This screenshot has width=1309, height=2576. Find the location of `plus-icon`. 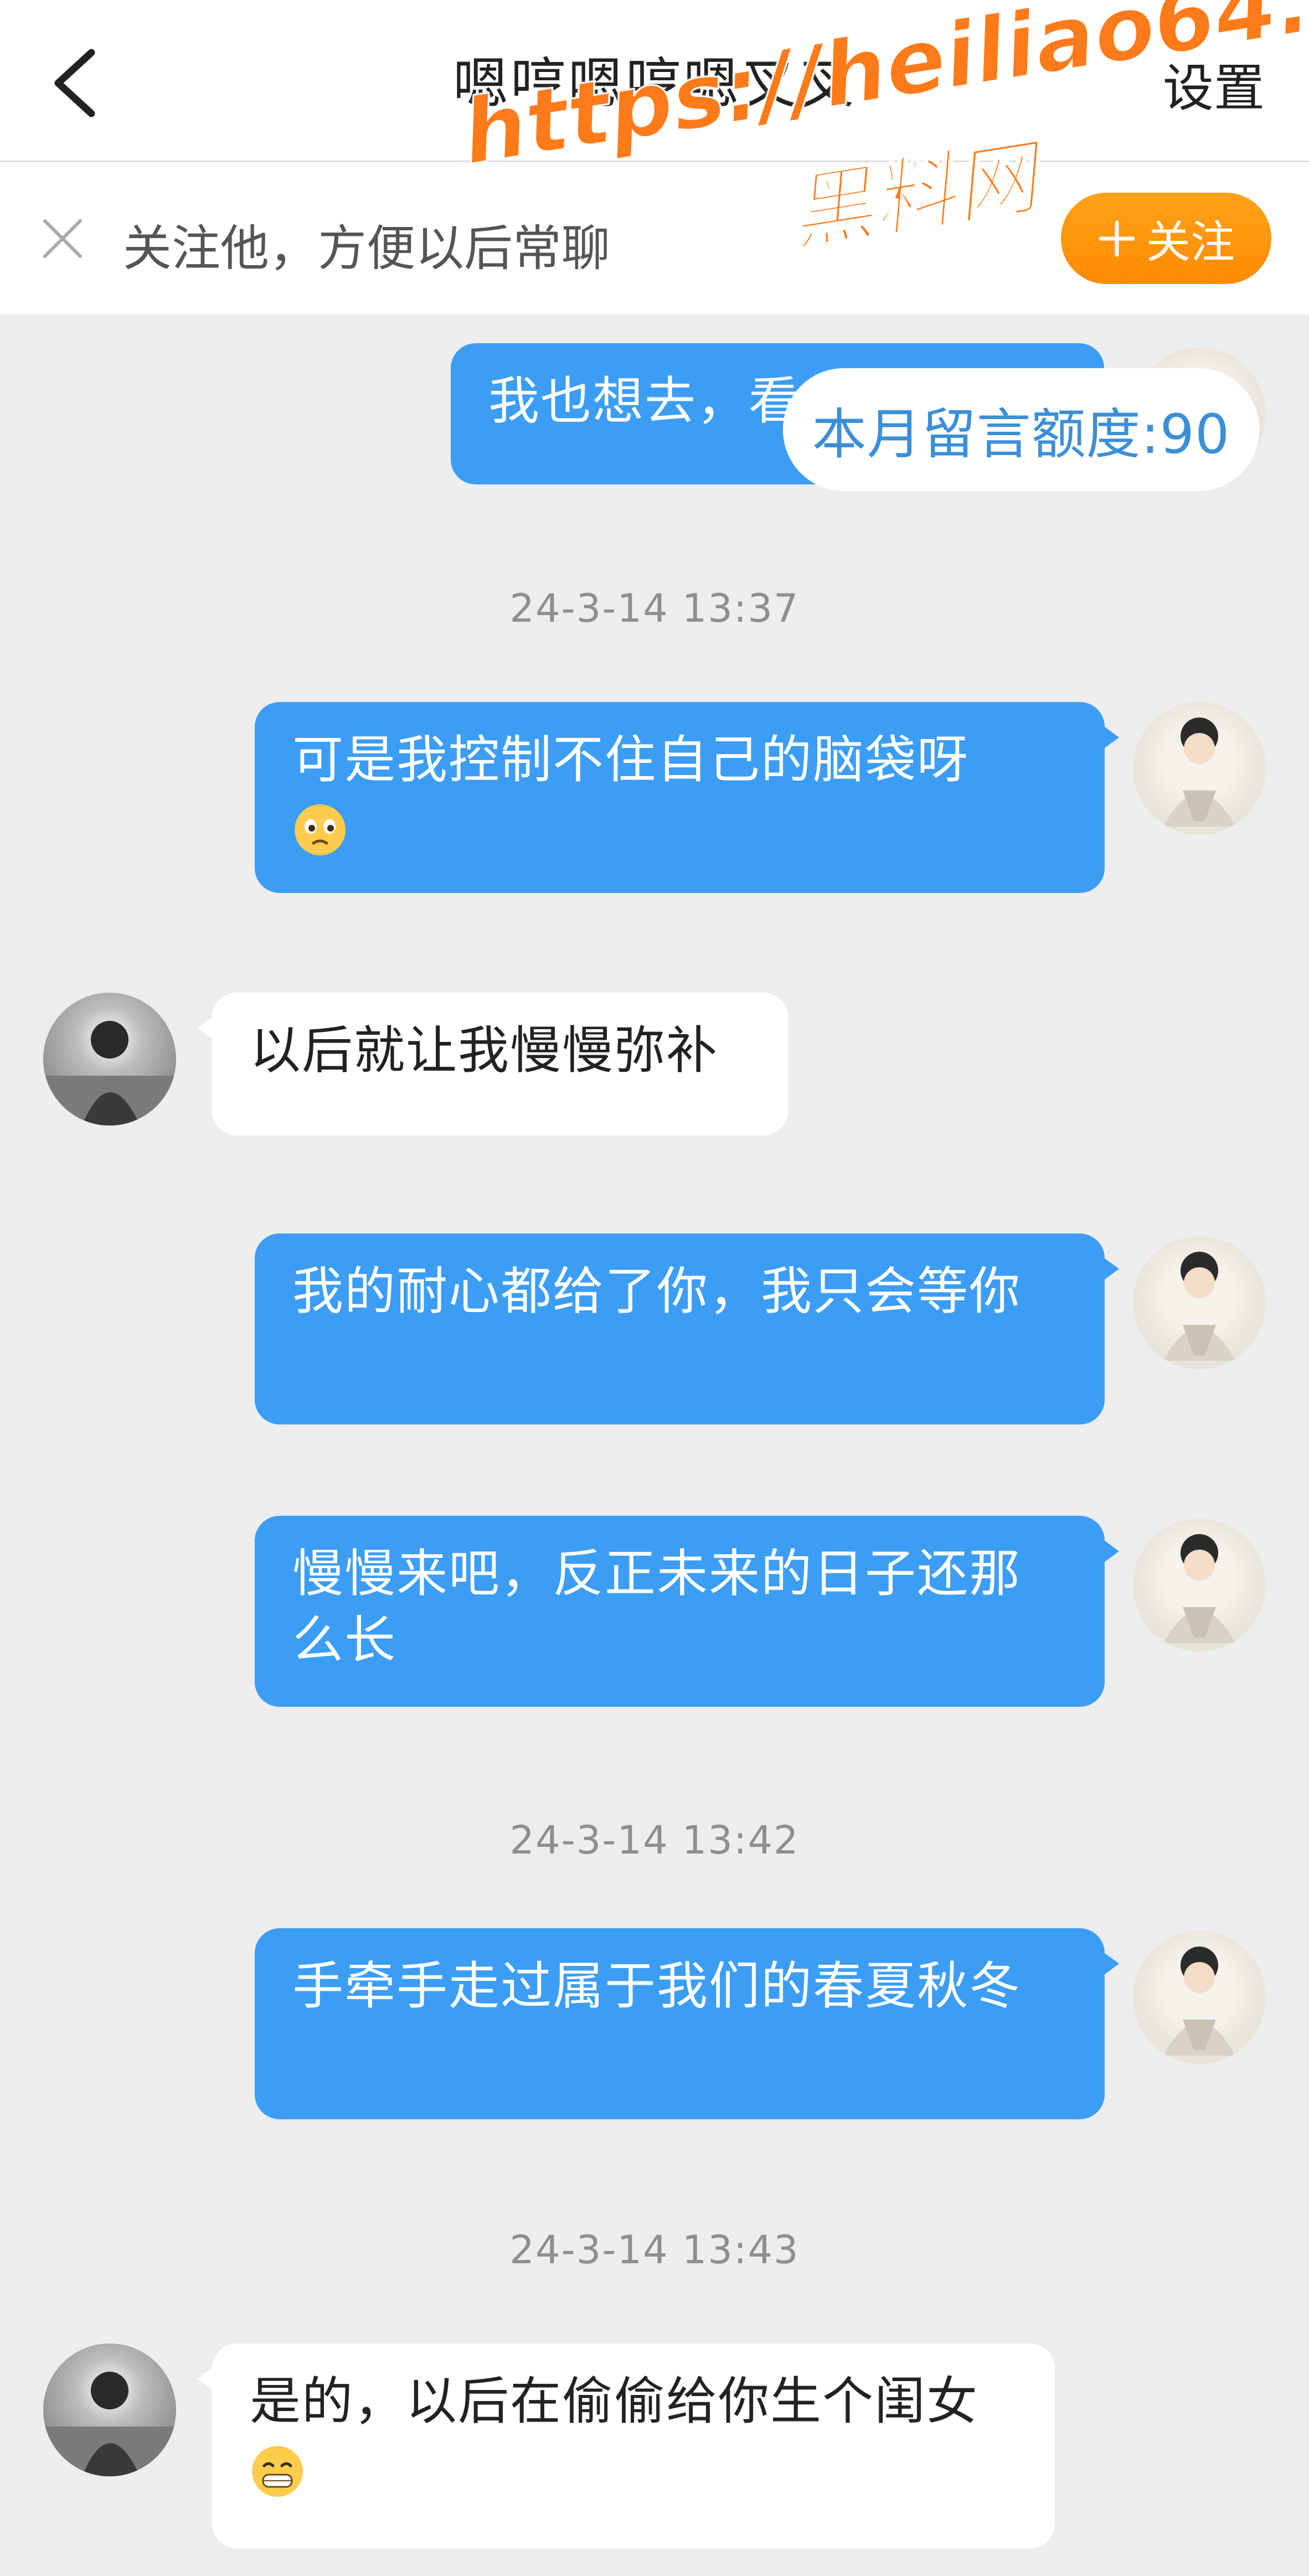

plus-icon is located at coordinates (1117, 238).